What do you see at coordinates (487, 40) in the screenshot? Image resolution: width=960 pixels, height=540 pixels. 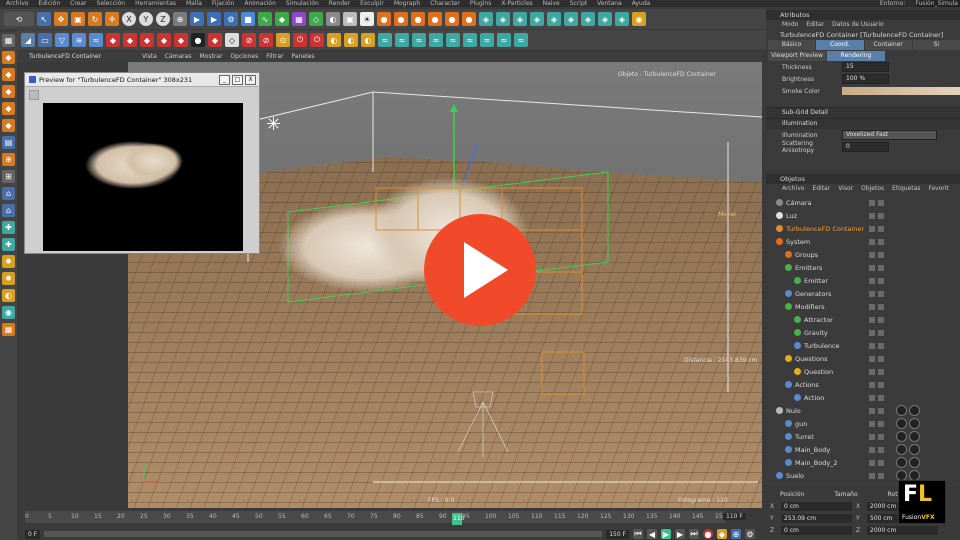 I see `xp-speed-icon: ≈` at bounding box center [487, 40].